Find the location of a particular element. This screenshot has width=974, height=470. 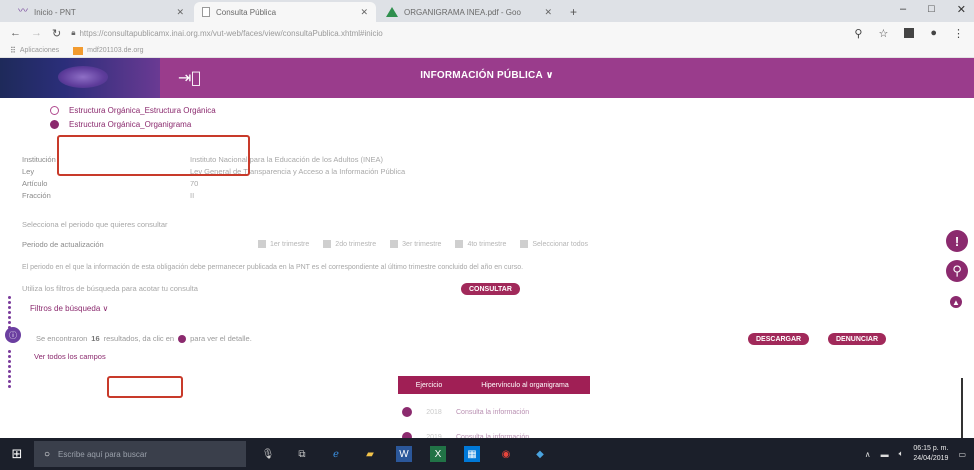

network-icon: ▬ is located at coordinates (885, 454).